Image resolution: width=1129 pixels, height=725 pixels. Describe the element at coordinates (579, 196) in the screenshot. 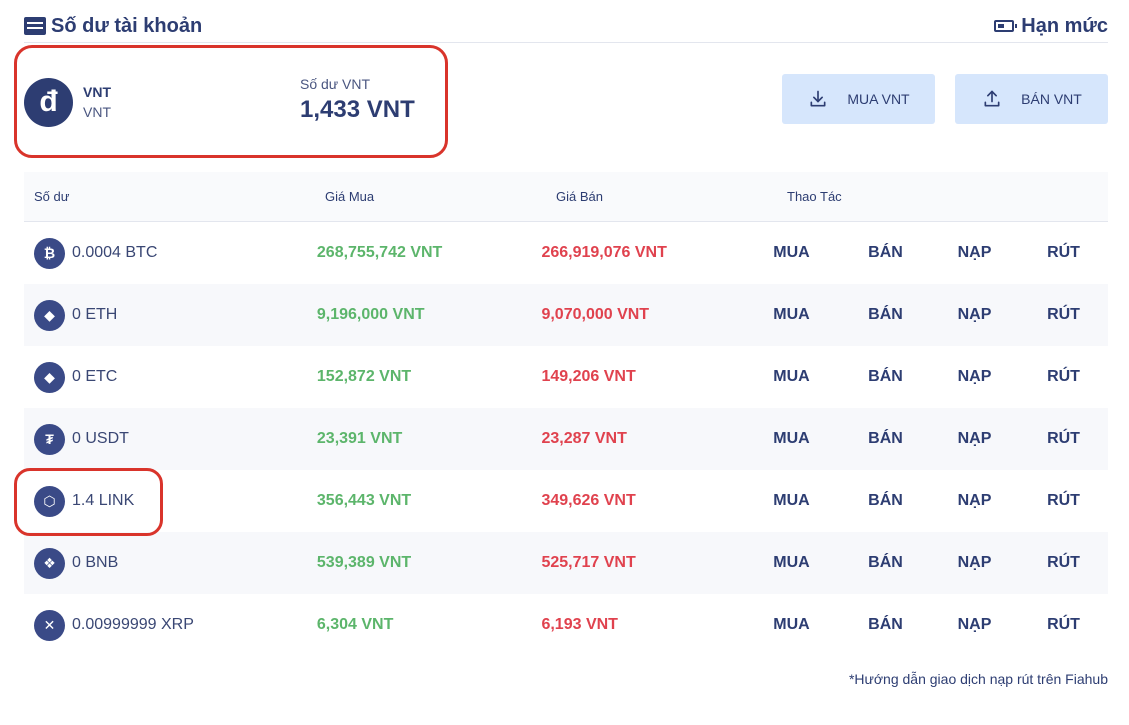

I see `header-sell-price: Giá Bán` at that location.